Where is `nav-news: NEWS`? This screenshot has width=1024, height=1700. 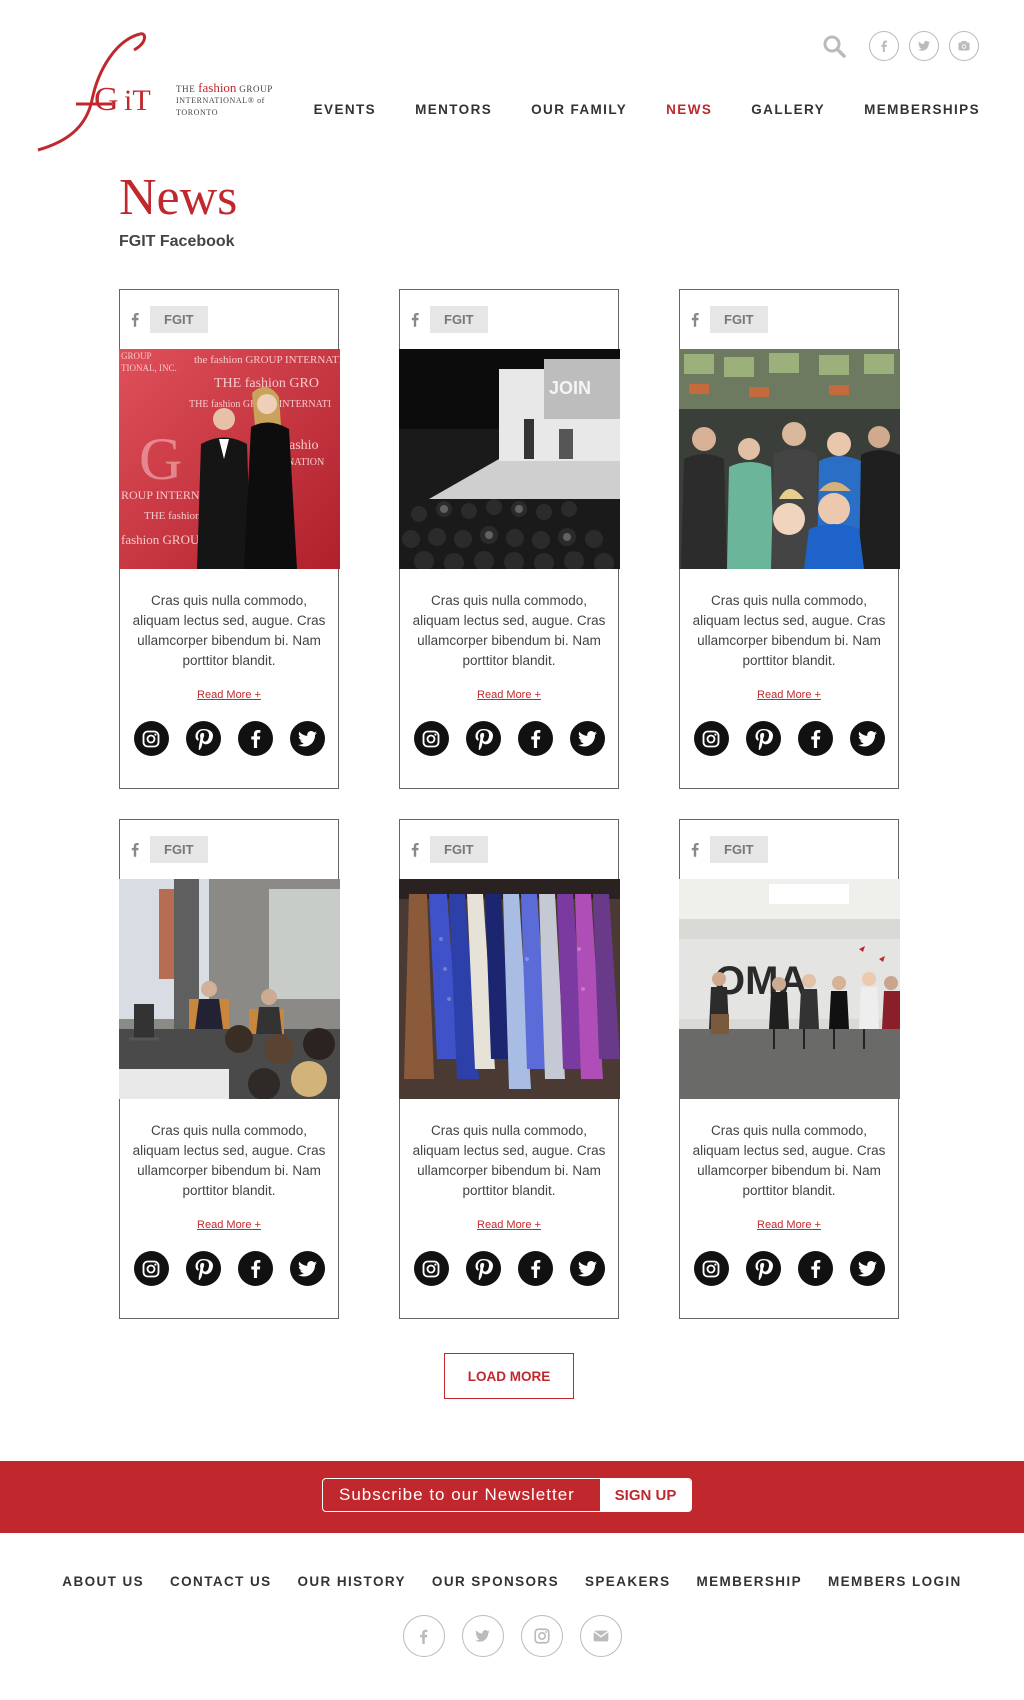
nav-news: NEWS is located at coordinates (689, 109).